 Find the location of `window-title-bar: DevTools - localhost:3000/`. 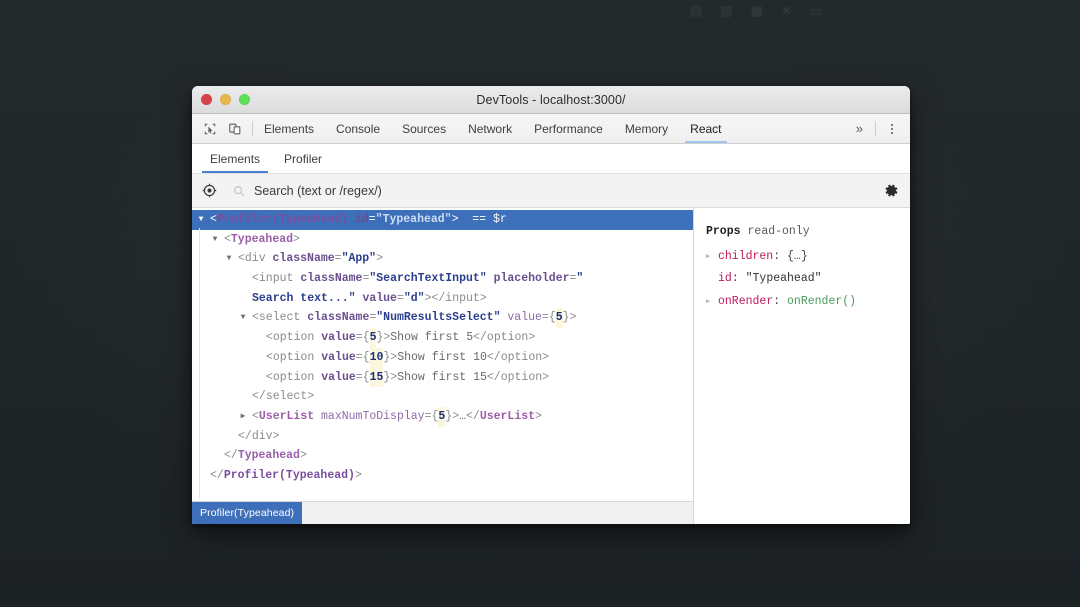

window-title-bar: DevTools - localhost:3000/ is located at coordinates (551, 100).